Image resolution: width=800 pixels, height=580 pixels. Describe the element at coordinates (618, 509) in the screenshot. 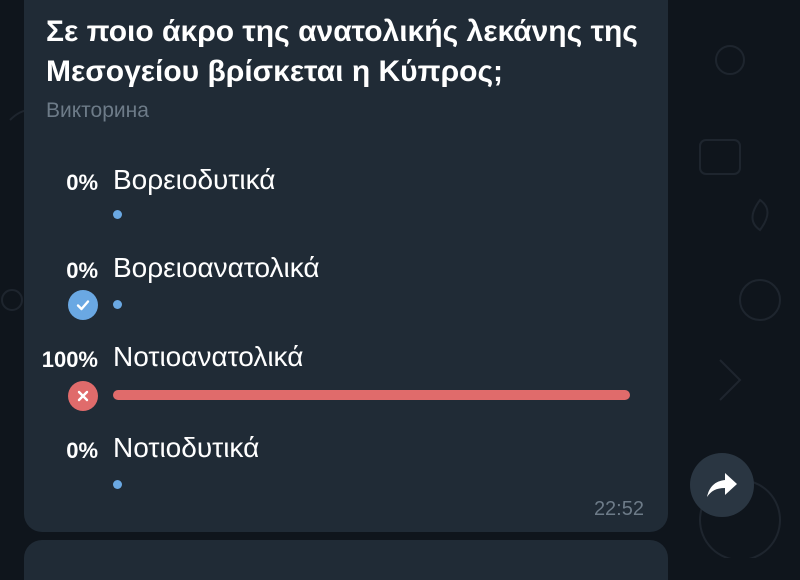

I see `message-time: 22:52` at that location.